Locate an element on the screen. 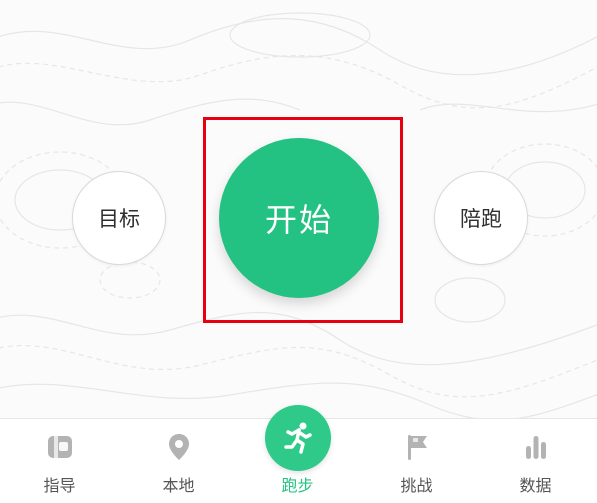  tab-local: 本地 is located at coordinates (178, 461).